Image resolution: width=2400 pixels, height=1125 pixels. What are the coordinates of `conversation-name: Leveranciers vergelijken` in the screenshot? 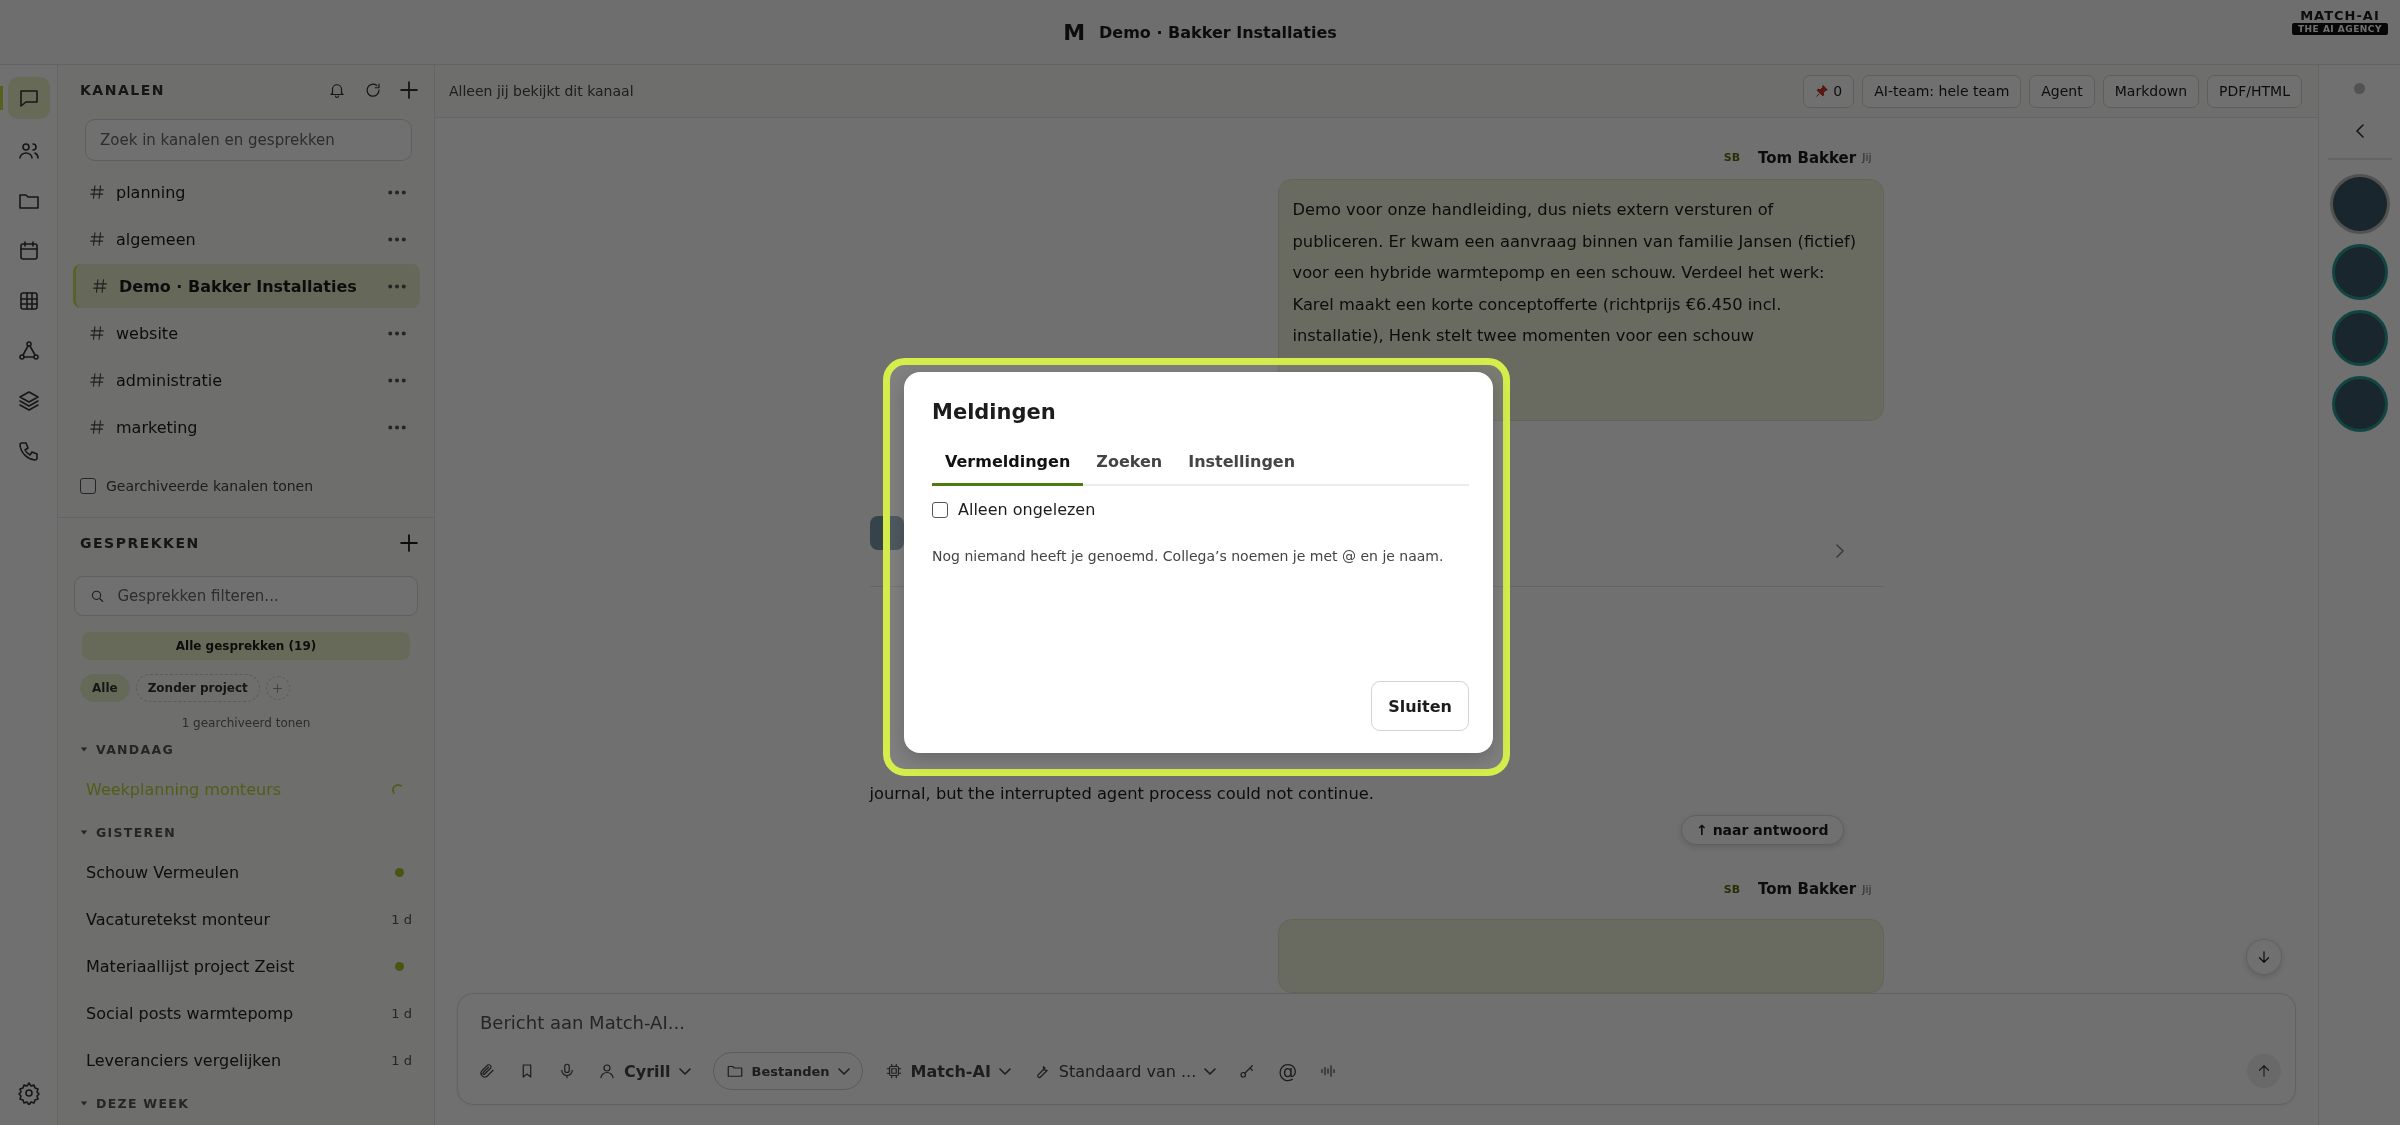 It's located at (184, 1060).